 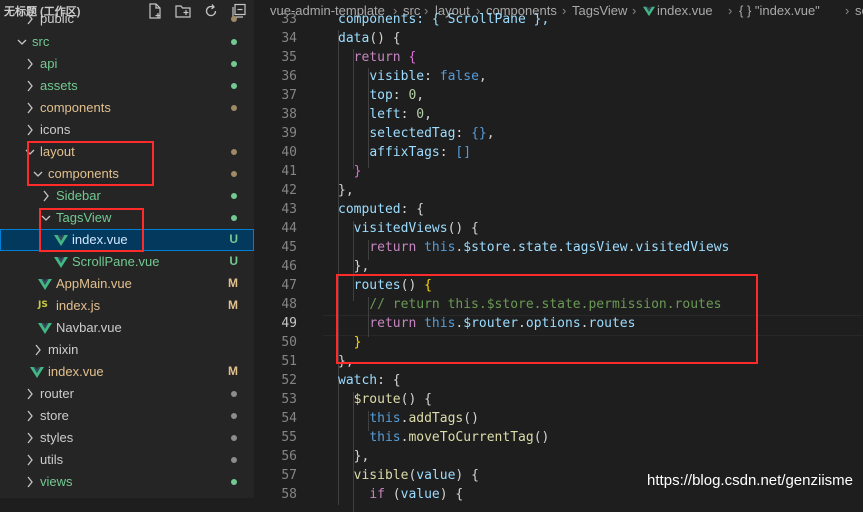 I want to click on tree-folder: icons, so click(x=127, y=130).